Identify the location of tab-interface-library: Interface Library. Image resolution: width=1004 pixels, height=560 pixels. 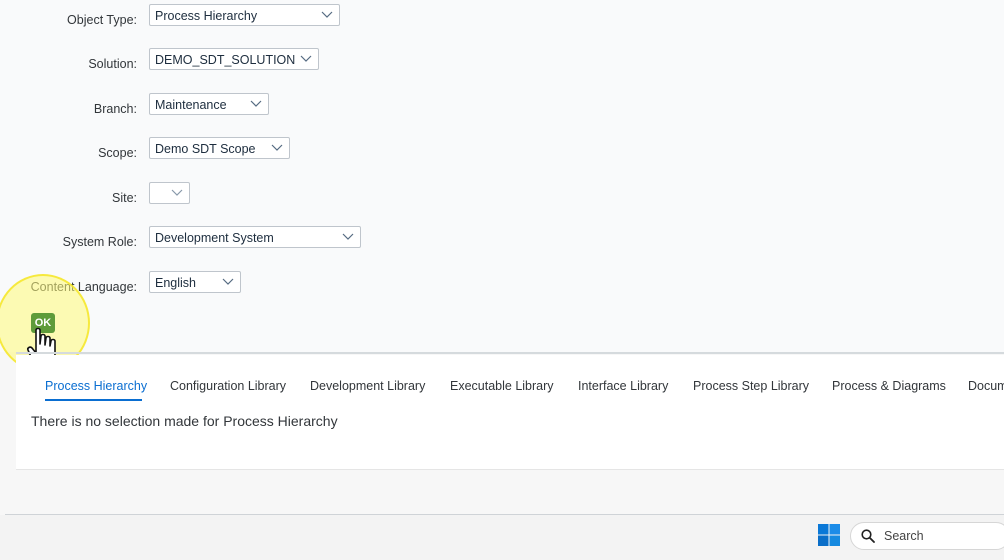
(623, 386).